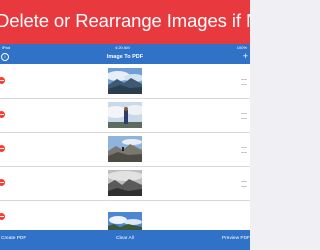 The width and height of the screenshot is (320, 250). I want to click on preview-pdf-button: Preview PDF, so click(236, 239).